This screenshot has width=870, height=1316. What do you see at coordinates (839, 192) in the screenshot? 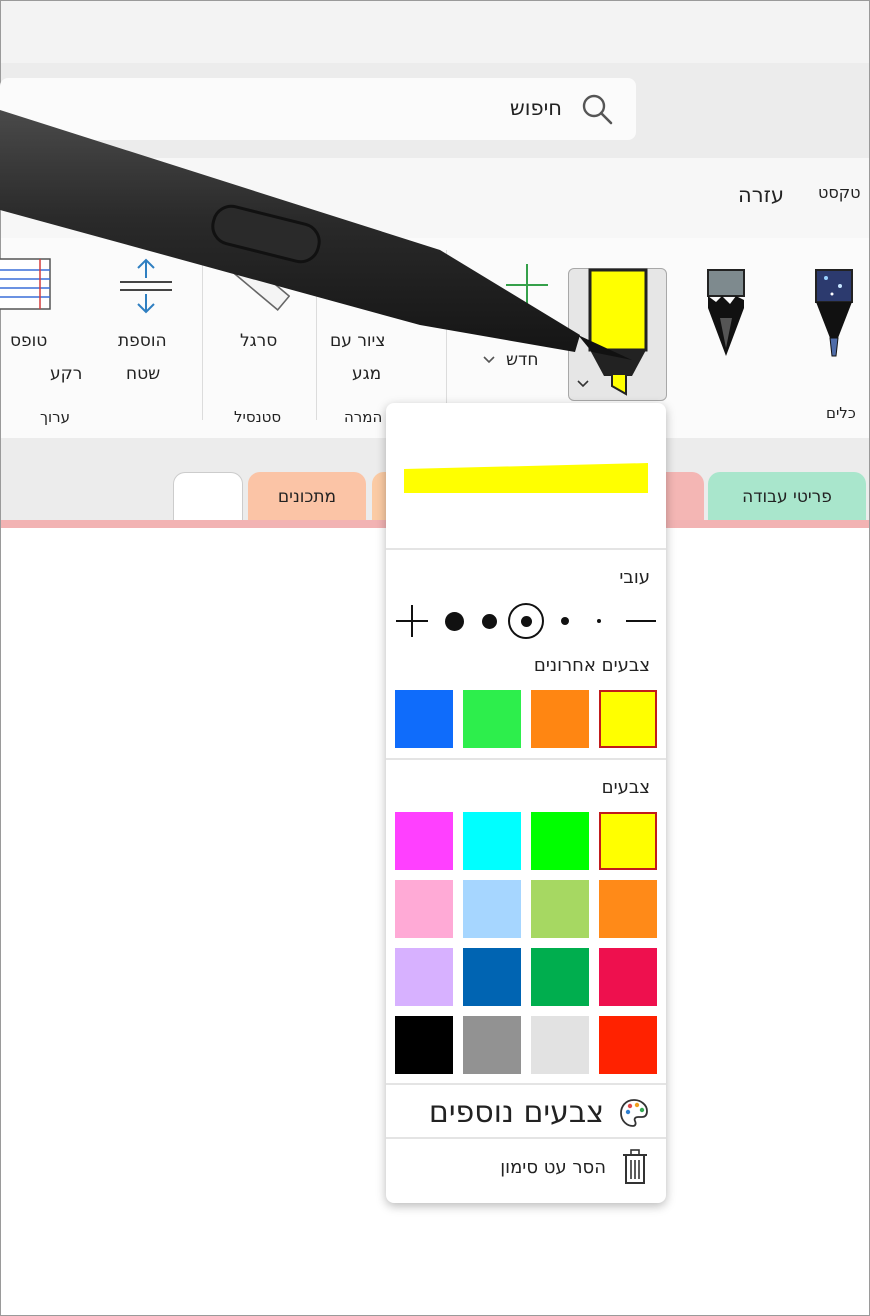
I see `menu-context: טקסט` at bounding box center [839, 192].